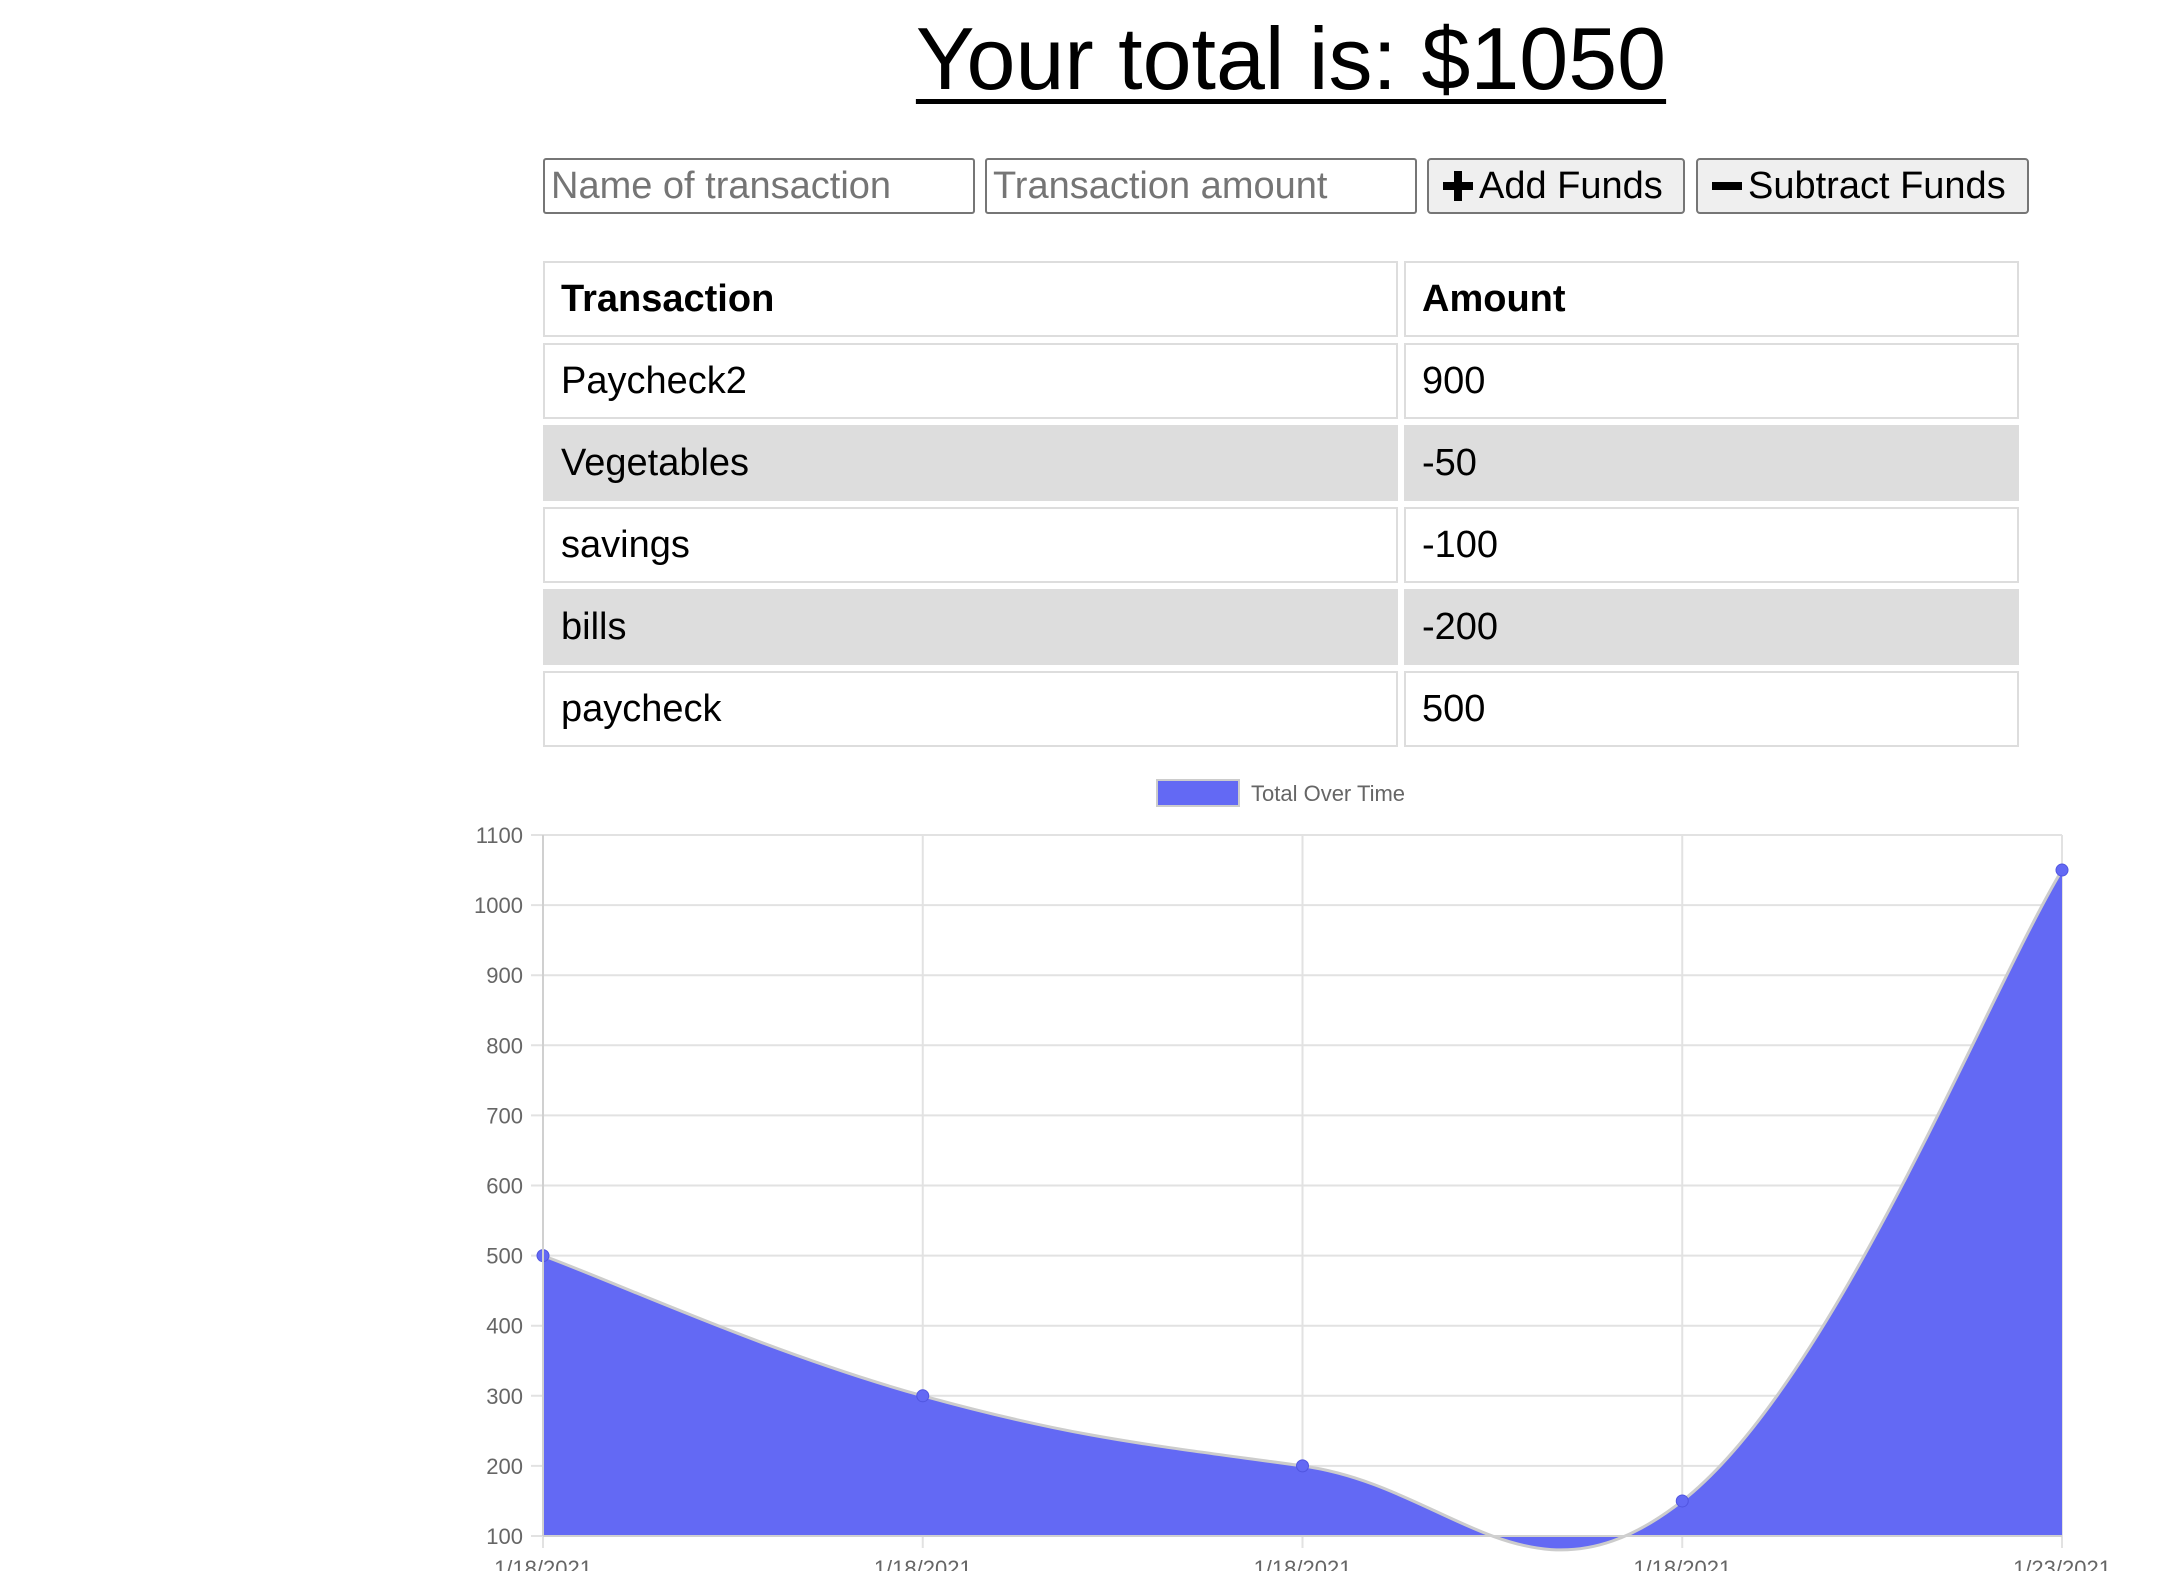 This screenshot has height=1571, width=2182. I want to click on y-tick-label: 1000, so click(498, 905).